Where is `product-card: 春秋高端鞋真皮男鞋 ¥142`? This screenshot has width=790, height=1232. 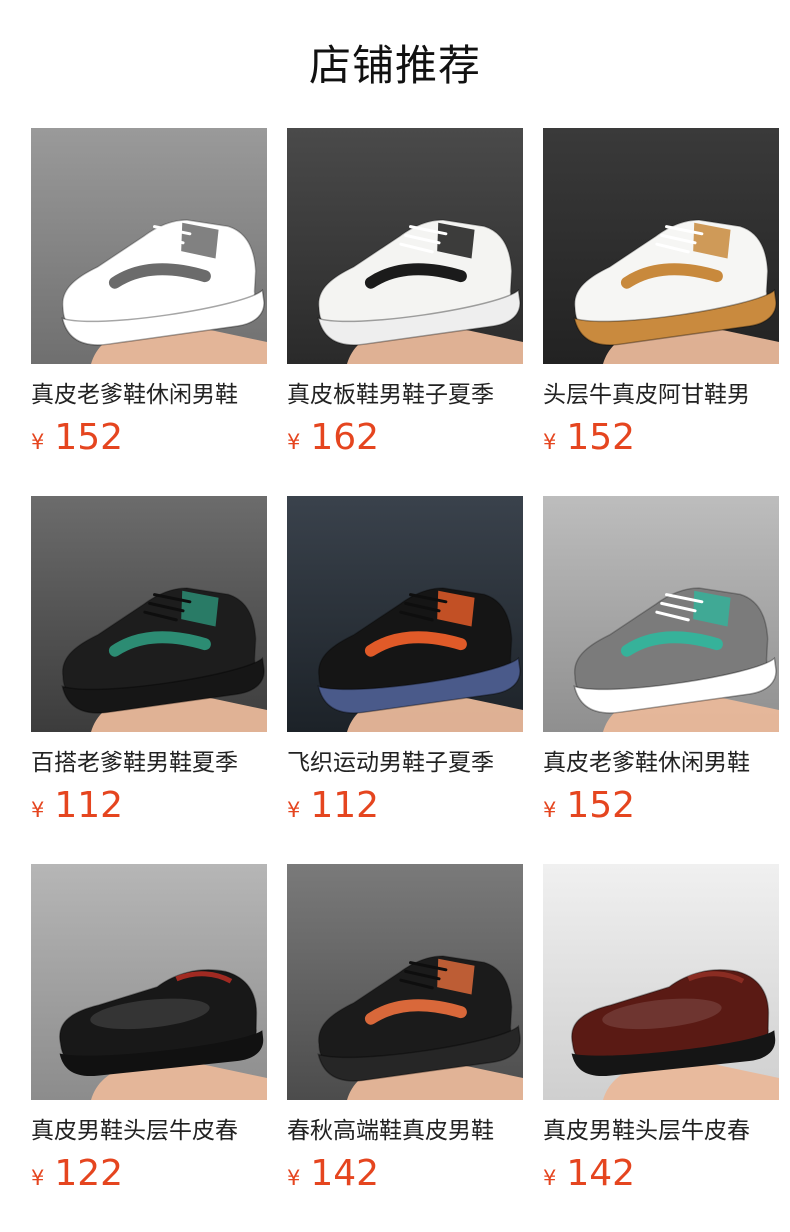
product-card: 春秋高端鞋真皮男鞋 ¥142 is located at coordinates (405, 1029).